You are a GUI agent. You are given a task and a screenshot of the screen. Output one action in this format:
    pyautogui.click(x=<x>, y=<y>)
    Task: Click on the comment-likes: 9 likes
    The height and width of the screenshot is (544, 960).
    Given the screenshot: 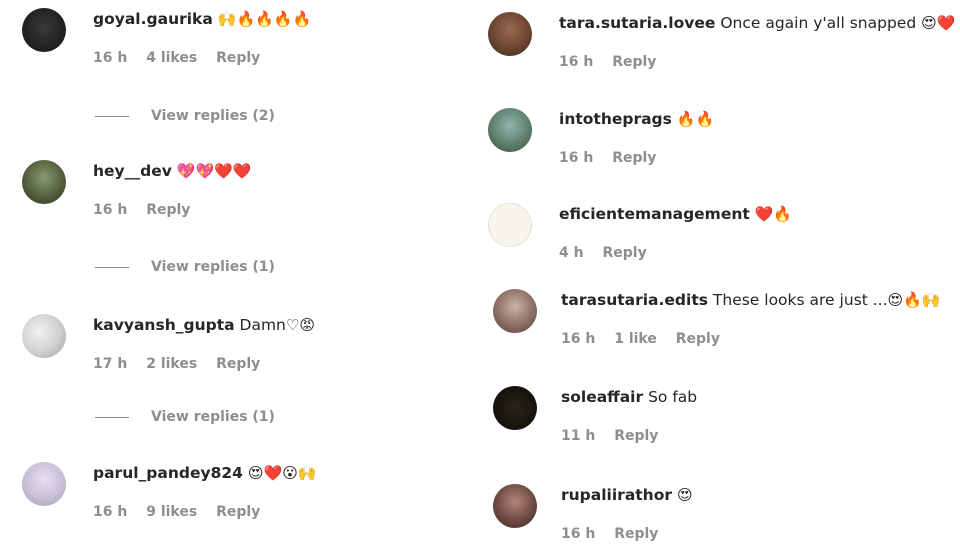 What is the action you would take?
    pyautogui.click(x=171, y=512)
    